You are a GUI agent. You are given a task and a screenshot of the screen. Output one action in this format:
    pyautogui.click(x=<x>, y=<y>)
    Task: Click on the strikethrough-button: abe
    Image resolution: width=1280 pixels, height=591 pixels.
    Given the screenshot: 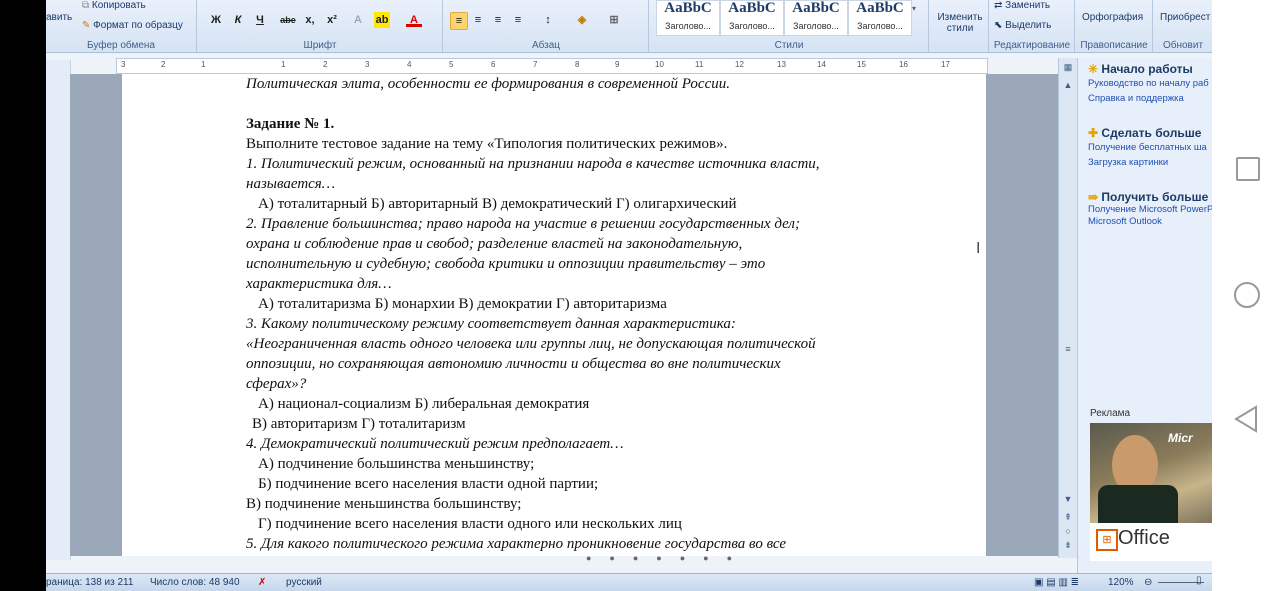 What is the action you would take?
    pyautogui.click(x=288, y=20)
    